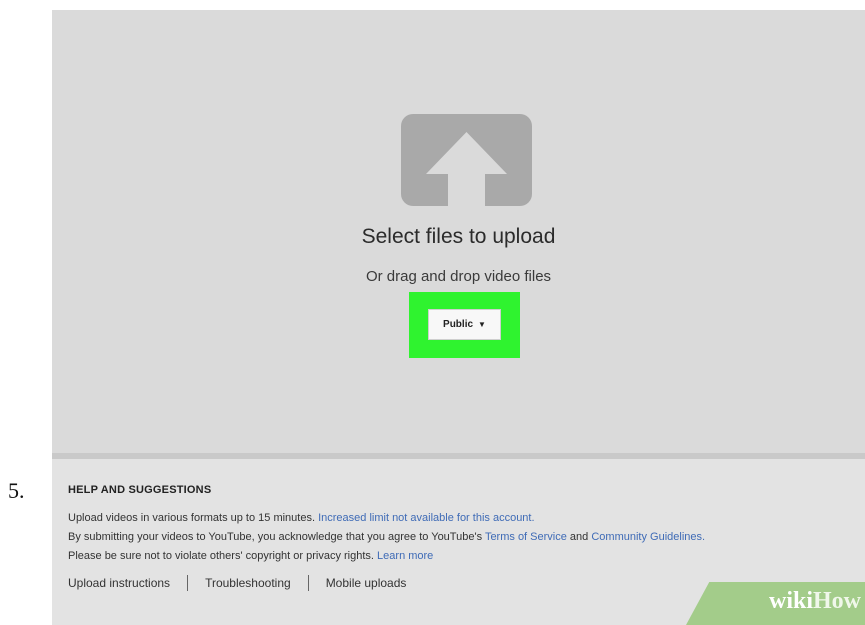  What do you see at coordinates (140, 490) in the screenshot?
I see `help-heading: HELP AND SUGGESTIONS` at bounding box center [140, 490].